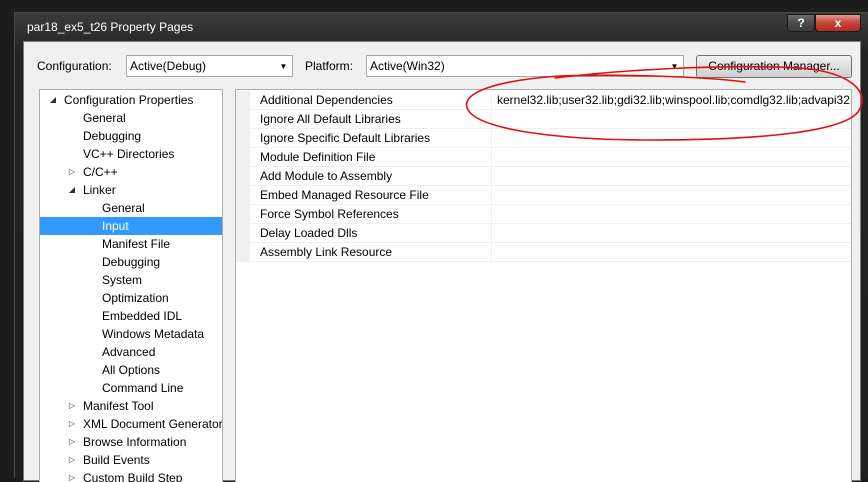  I want to click on tree-item: ◢ Configuration Properties, so click(131, 100).